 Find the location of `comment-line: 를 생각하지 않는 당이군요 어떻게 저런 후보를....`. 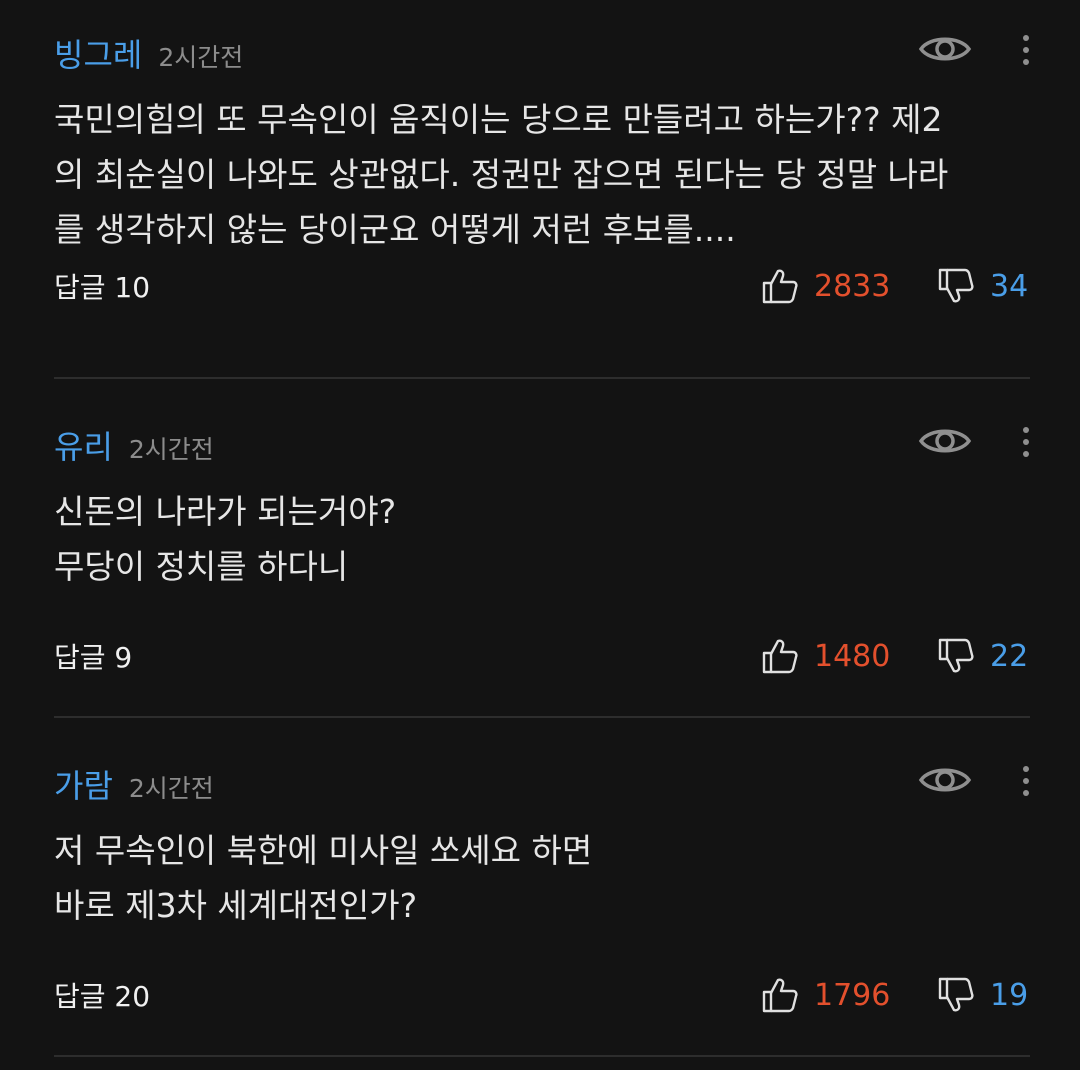

comment-line: 를 생각하지 않는 당이군요 어떻게 저런 후보를.... is located at coordinates (395, 229).